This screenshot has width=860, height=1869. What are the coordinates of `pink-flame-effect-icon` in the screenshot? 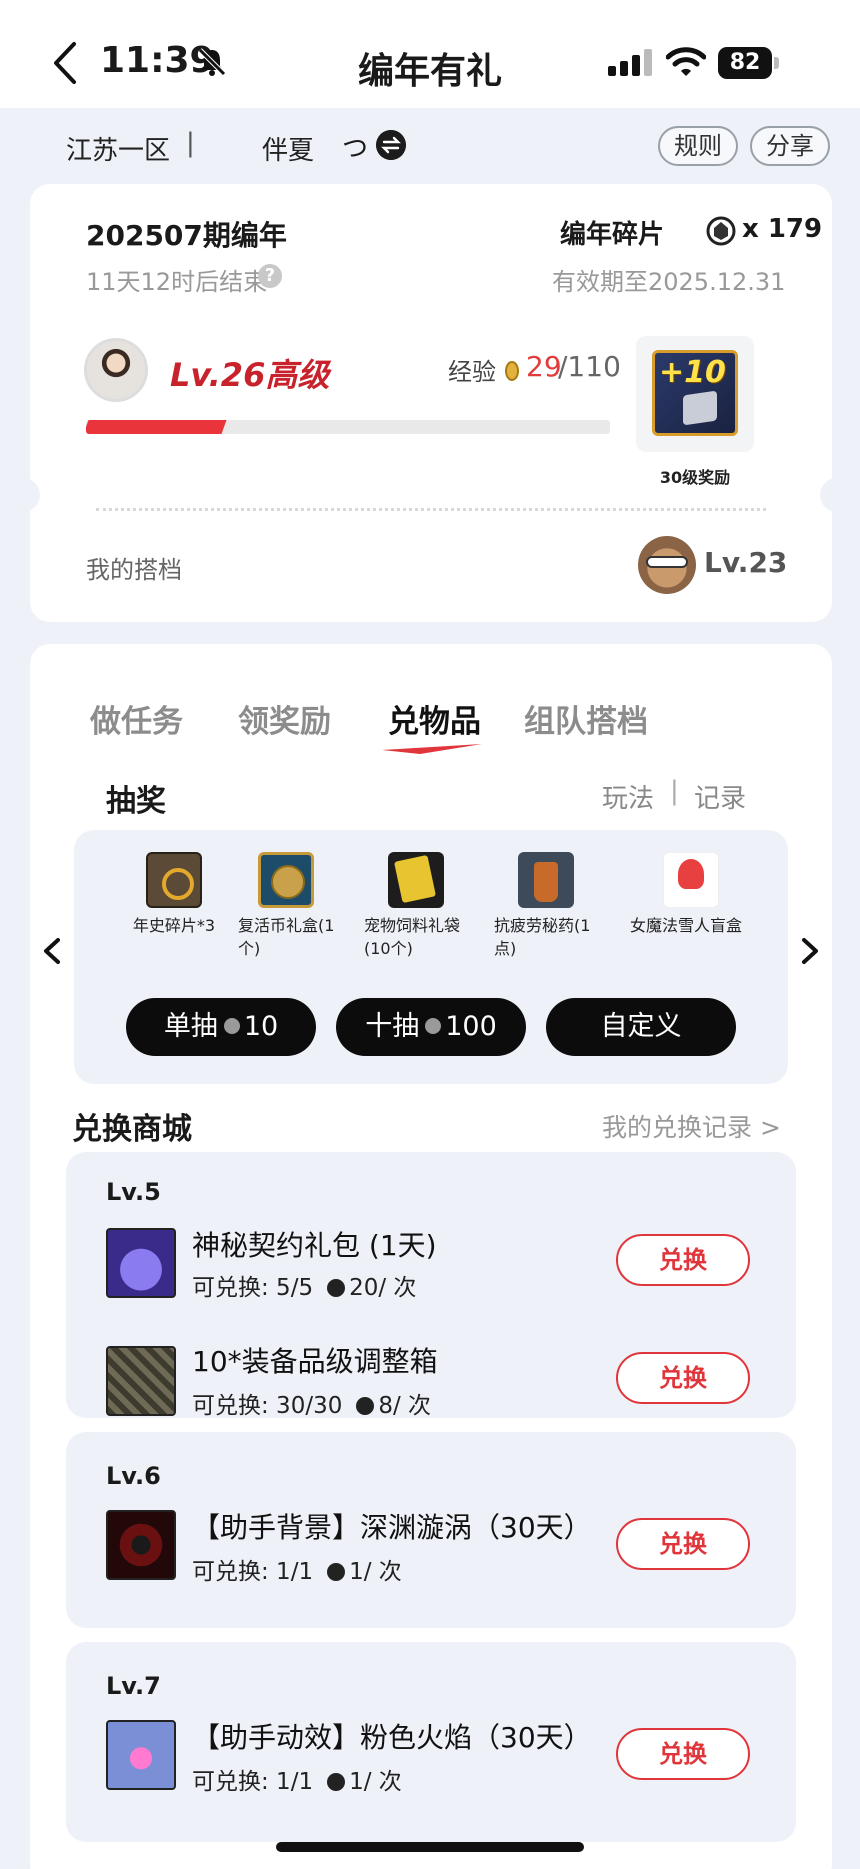 It's located at (141, 1755).